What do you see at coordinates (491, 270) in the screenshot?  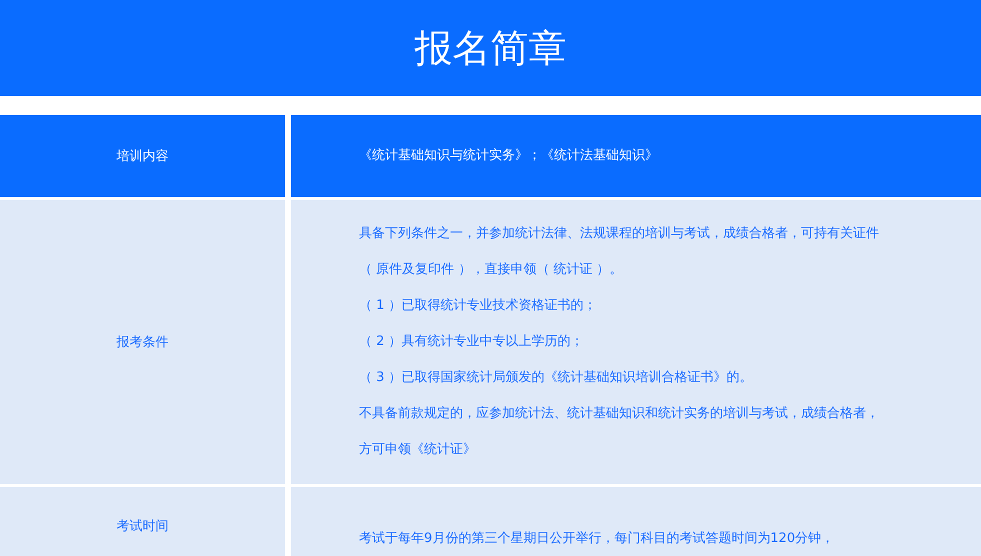 I see `content-text: （ 原件及复印件 ），直接申领（ 统计证 ）。` at bounding box center [491, 270].